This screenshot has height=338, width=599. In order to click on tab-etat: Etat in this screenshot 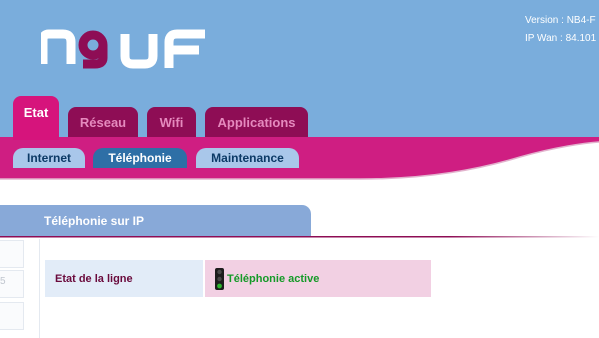, I will do `click(36, 118)`.